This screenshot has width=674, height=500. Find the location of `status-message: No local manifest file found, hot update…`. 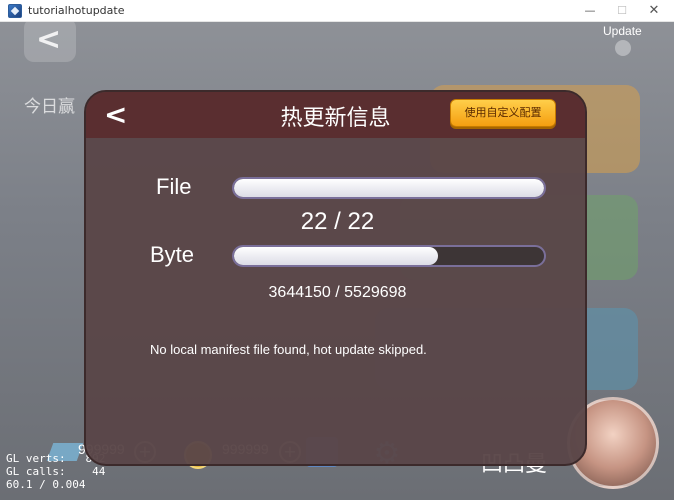

status-message: No local manifest file found, hot update… is located at coordinates (288, 349).